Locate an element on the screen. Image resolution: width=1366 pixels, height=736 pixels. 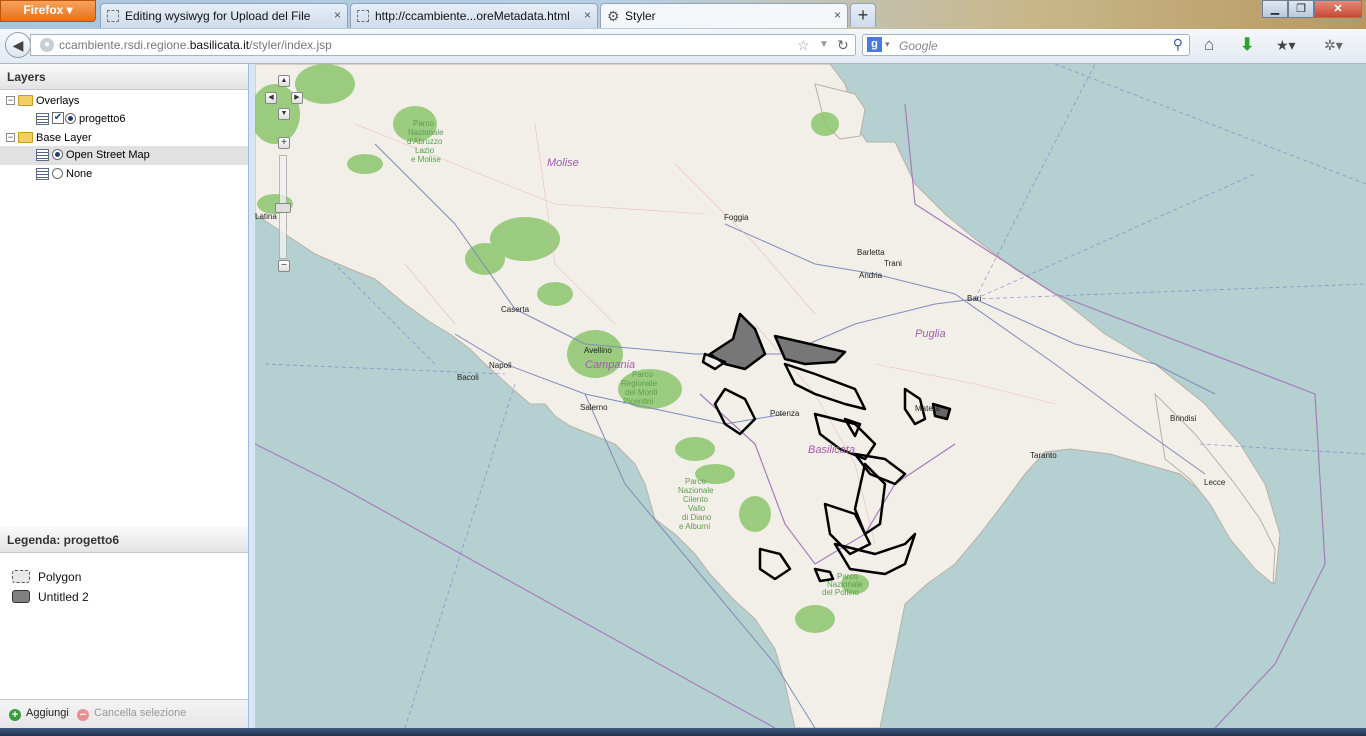
search-icon: ⚲ is located at coordinates (1178, 44).